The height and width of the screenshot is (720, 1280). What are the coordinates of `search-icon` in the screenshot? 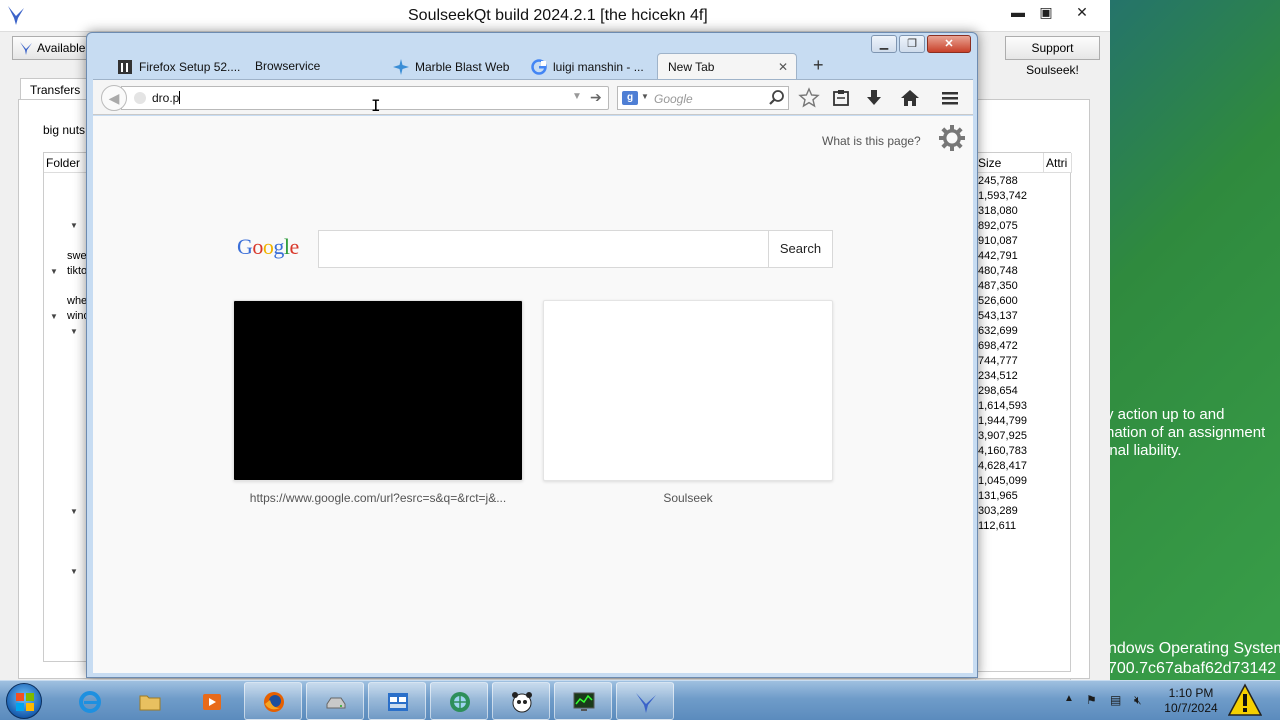 It's located at (777, 98).